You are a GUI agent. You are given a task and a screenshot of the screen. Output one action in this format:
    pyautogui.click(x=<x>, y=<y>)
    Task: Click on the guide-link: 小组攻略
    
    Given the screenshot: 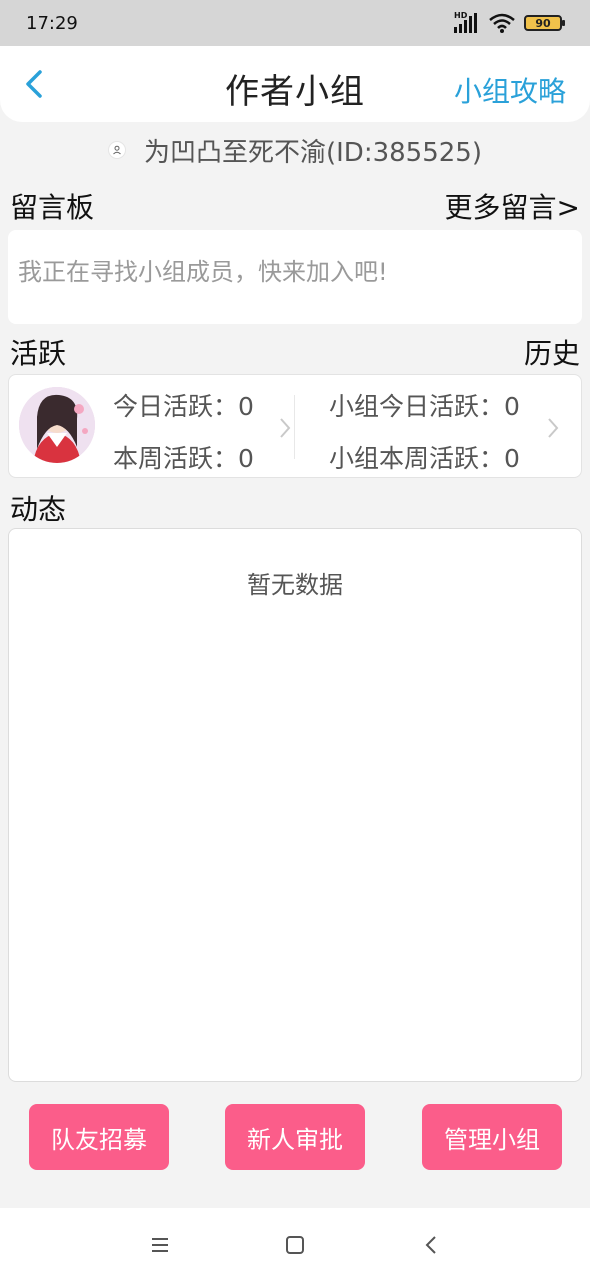 What is the action you would take?
    pyautogui.click(x=510, y=90)
    